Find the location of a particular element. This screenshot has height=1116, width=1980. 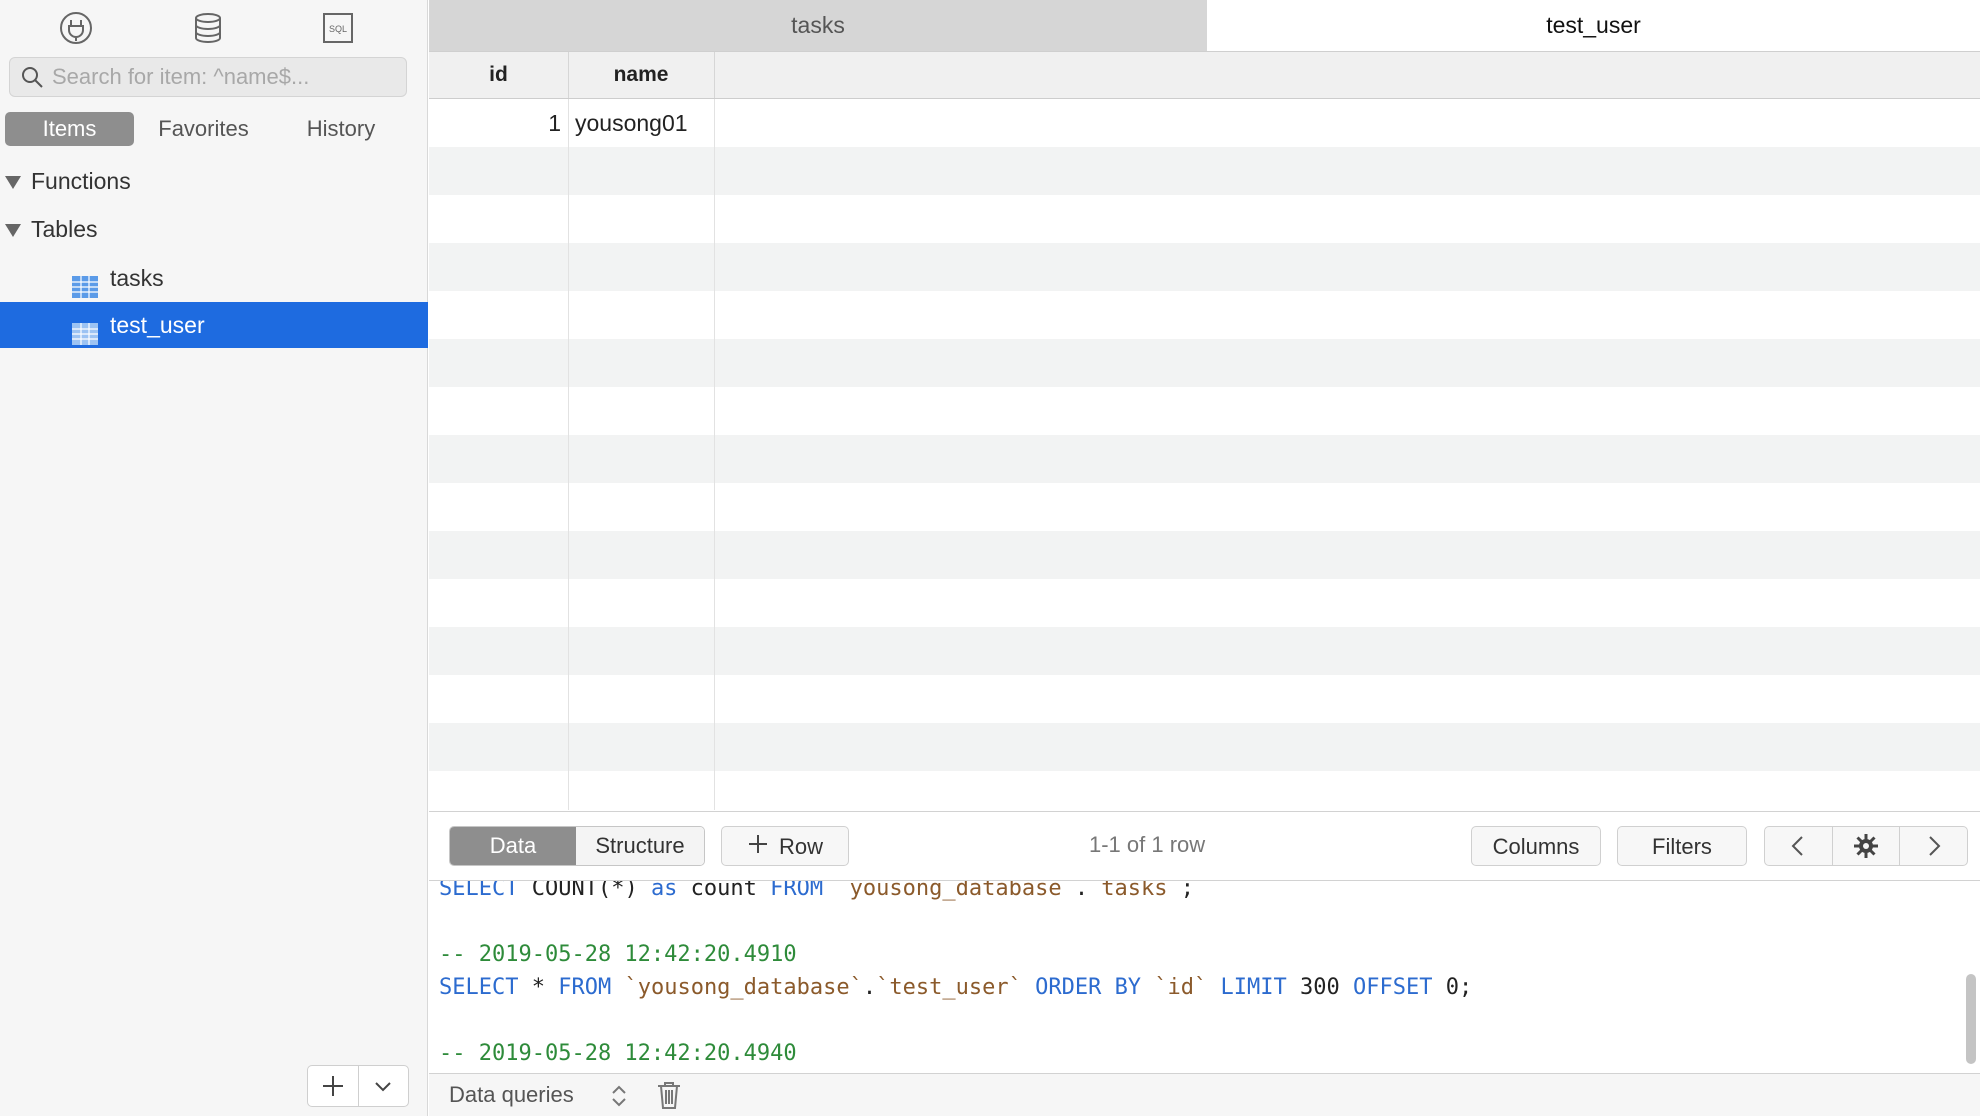

tree-group-label: Tables is located at coordinates (64, 229).